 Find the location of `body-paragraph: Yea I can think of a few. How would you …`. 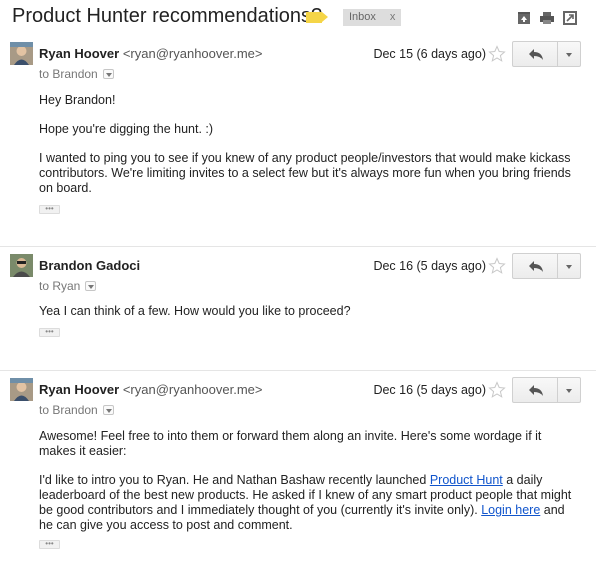

body-paragraph: Yea I can think of a few. How would you … is located at coordinates (195, 311).